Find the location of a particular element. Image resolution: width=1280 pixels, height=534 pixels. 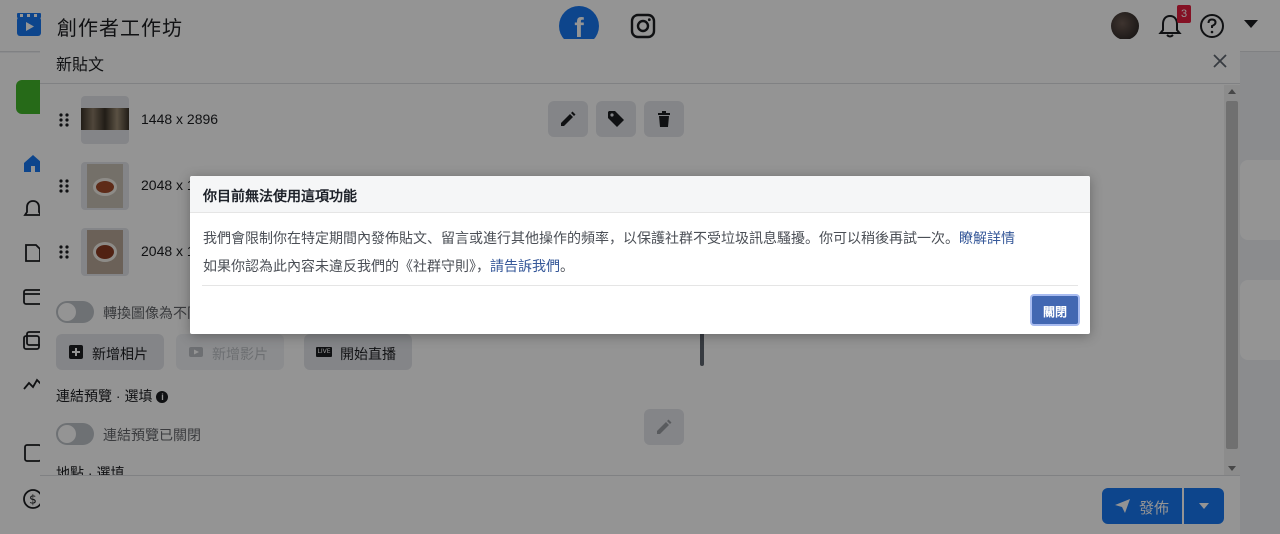

close-dialog-button: 關閉 is located at coordinates (1055, 310).